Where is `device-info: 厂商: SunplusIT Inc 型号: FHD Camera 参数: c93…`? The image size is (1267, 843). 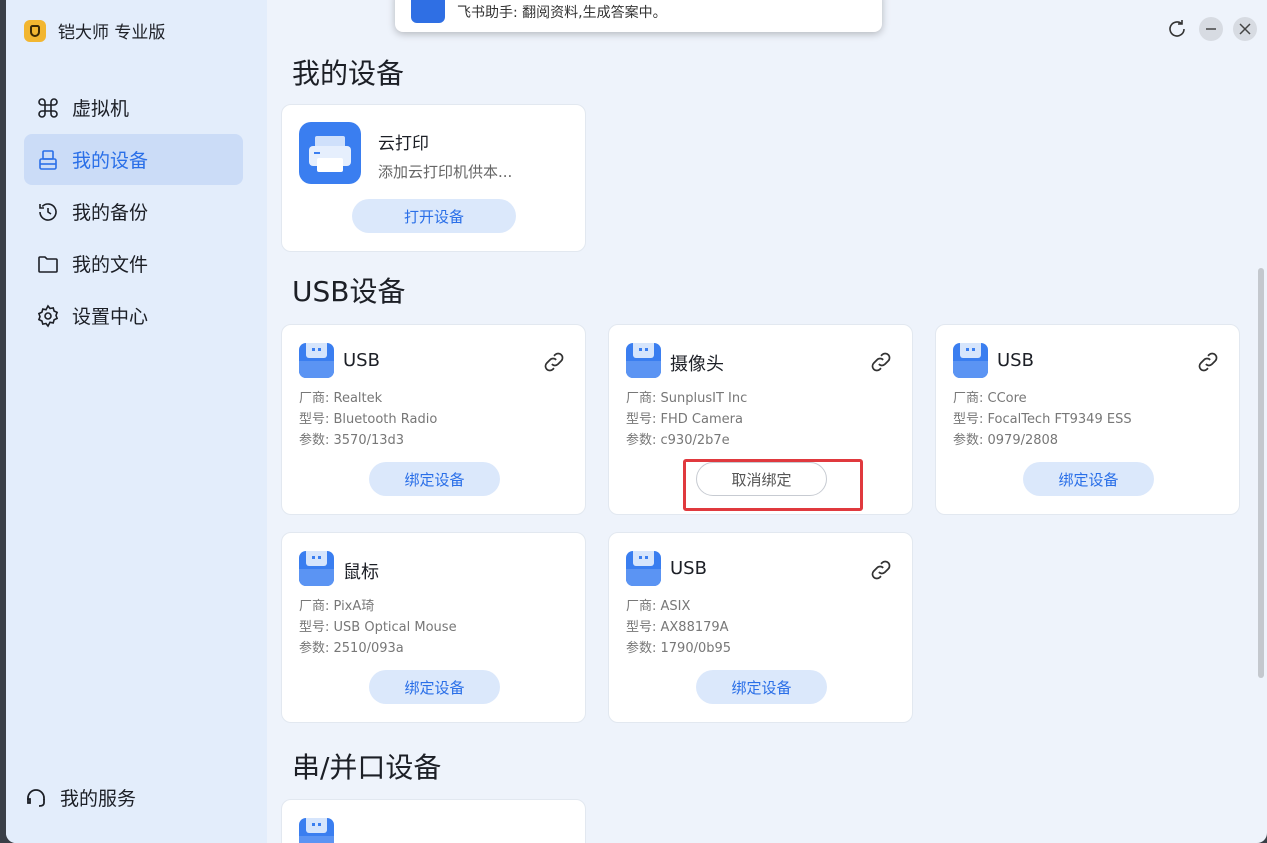
device-info: 厂商: SunplusIT Inc 型号: FHD Camera 参数: c93… is located at coordinates (686, 419).